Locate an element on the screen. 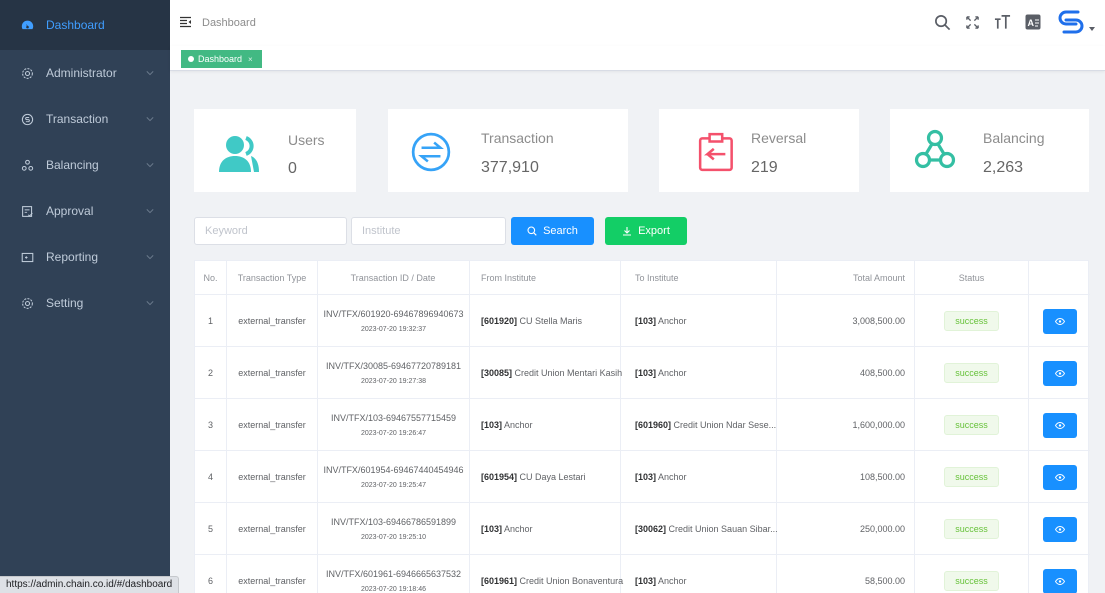  sidebar-item-label: Dashboard is located at coordinates (75, 25).